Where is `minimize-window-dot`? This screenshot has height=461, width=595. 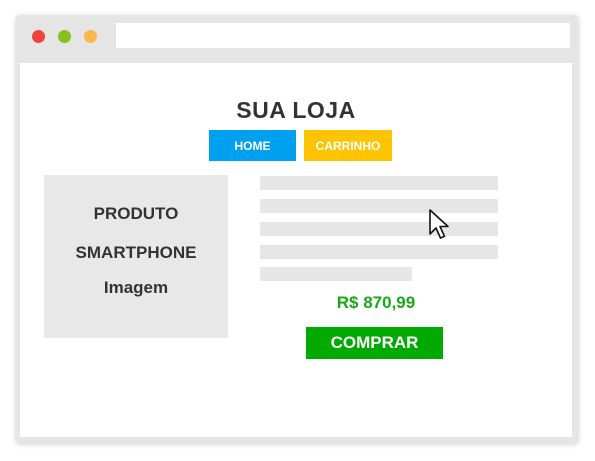
minimize-window-dot is located at coordinates (64, 36).